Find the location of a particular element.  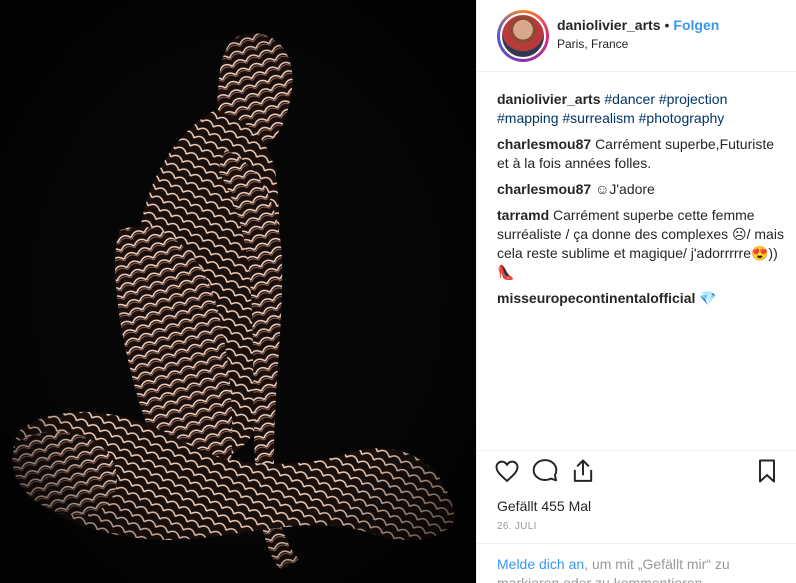

header-username: daniolivier_arts is located at coordinates (609, 25).